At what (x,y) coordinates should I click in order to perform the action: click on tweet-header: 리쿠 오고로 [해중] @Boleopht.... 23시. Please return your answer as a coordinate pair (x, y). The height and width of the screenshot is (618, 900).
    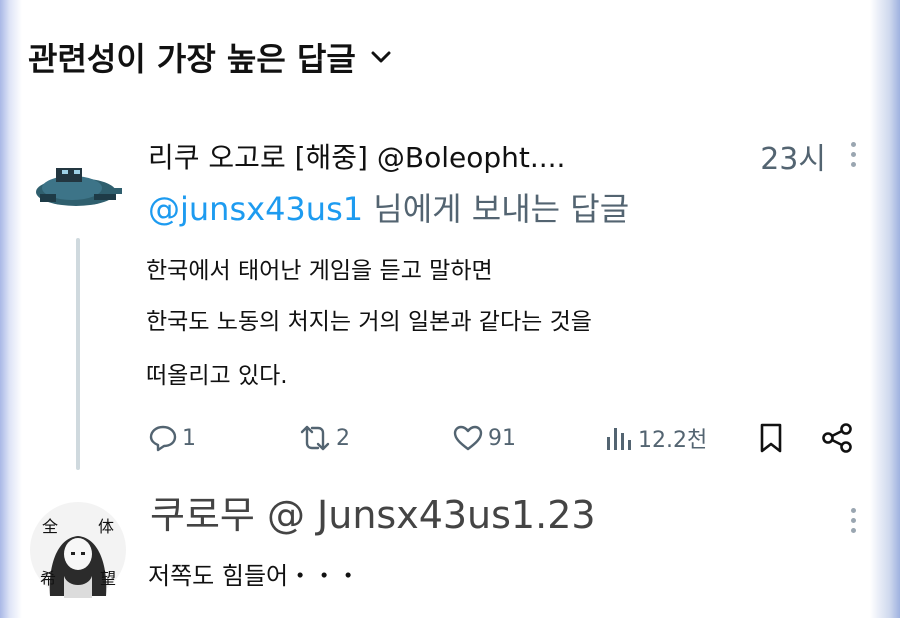
    Looking at the image, I should click on (488, 156).